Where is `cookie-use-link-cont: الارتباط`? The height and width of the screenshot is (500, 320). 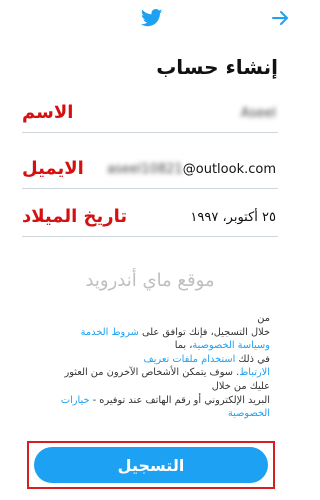
cookie-use-link-cont: الارتباط is located at coordinates (254, 372).